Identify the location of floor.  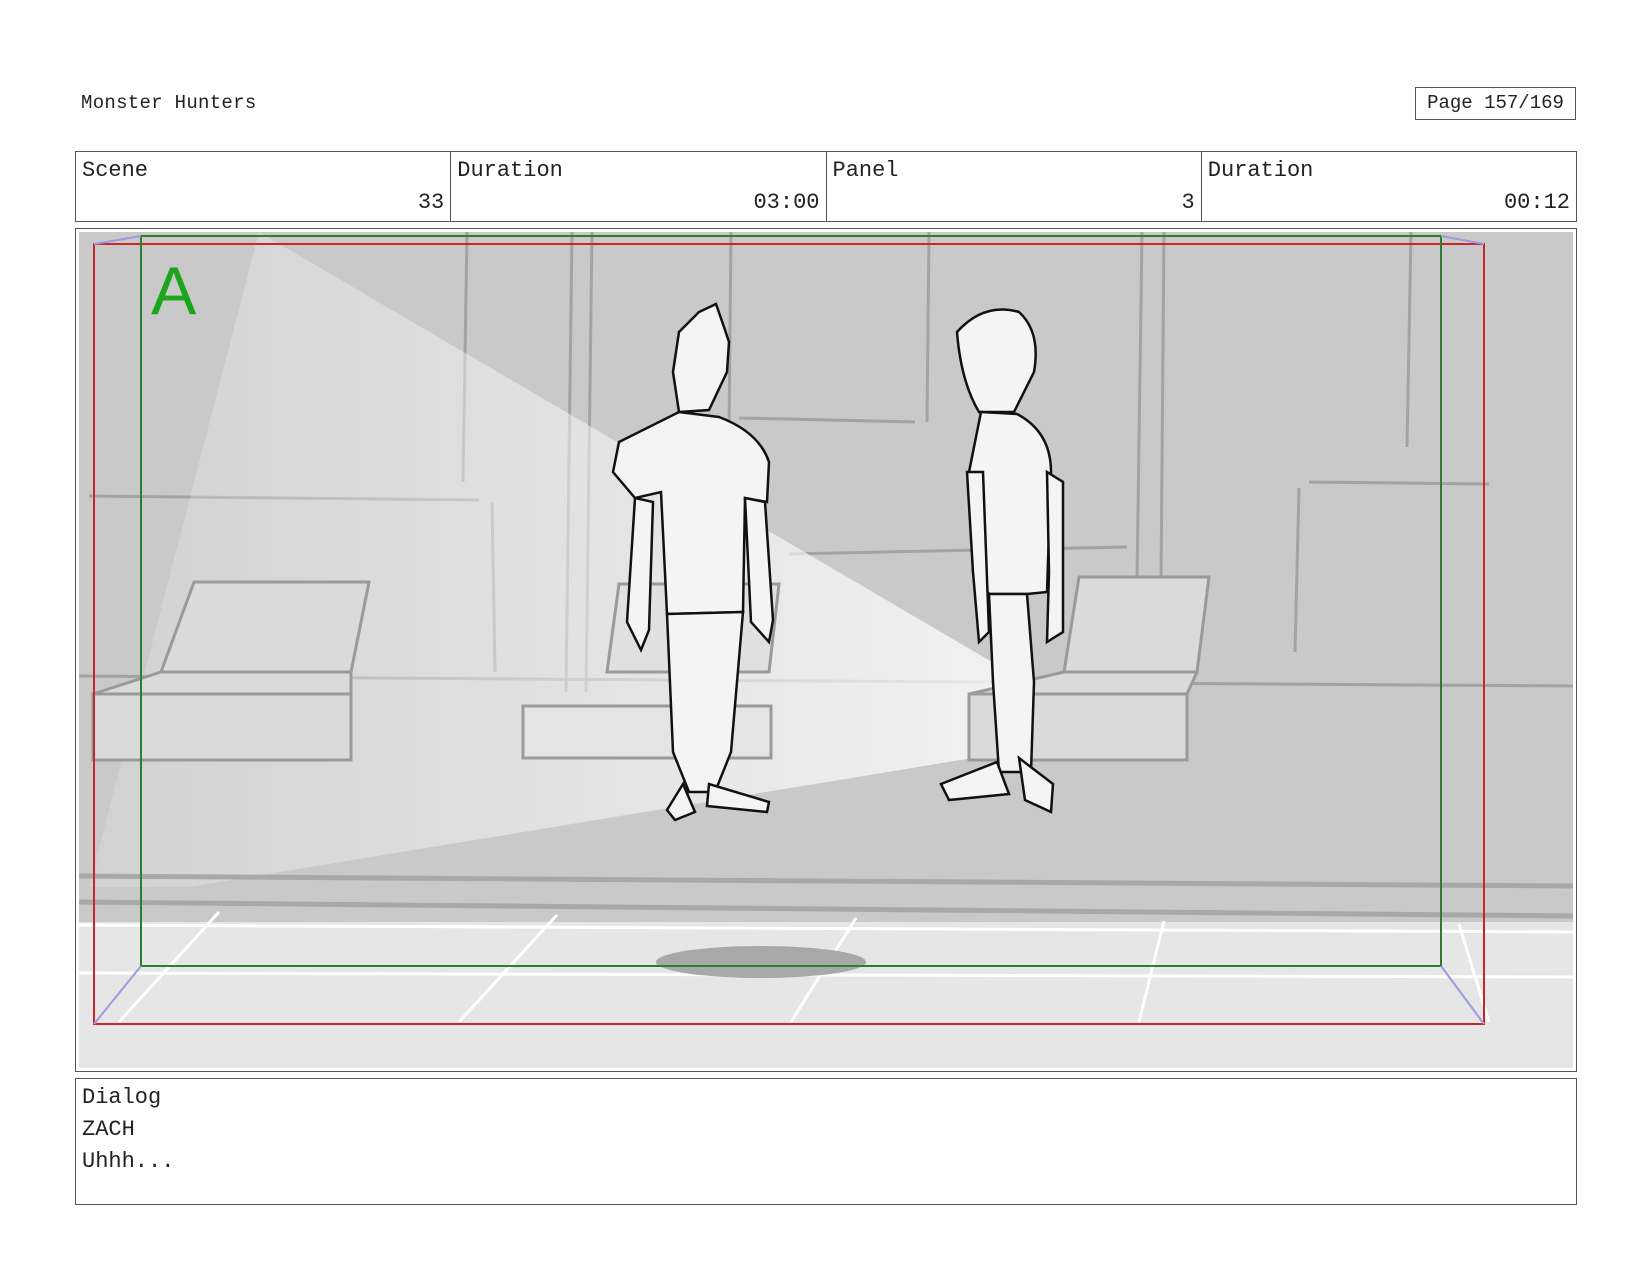
(826, 995).